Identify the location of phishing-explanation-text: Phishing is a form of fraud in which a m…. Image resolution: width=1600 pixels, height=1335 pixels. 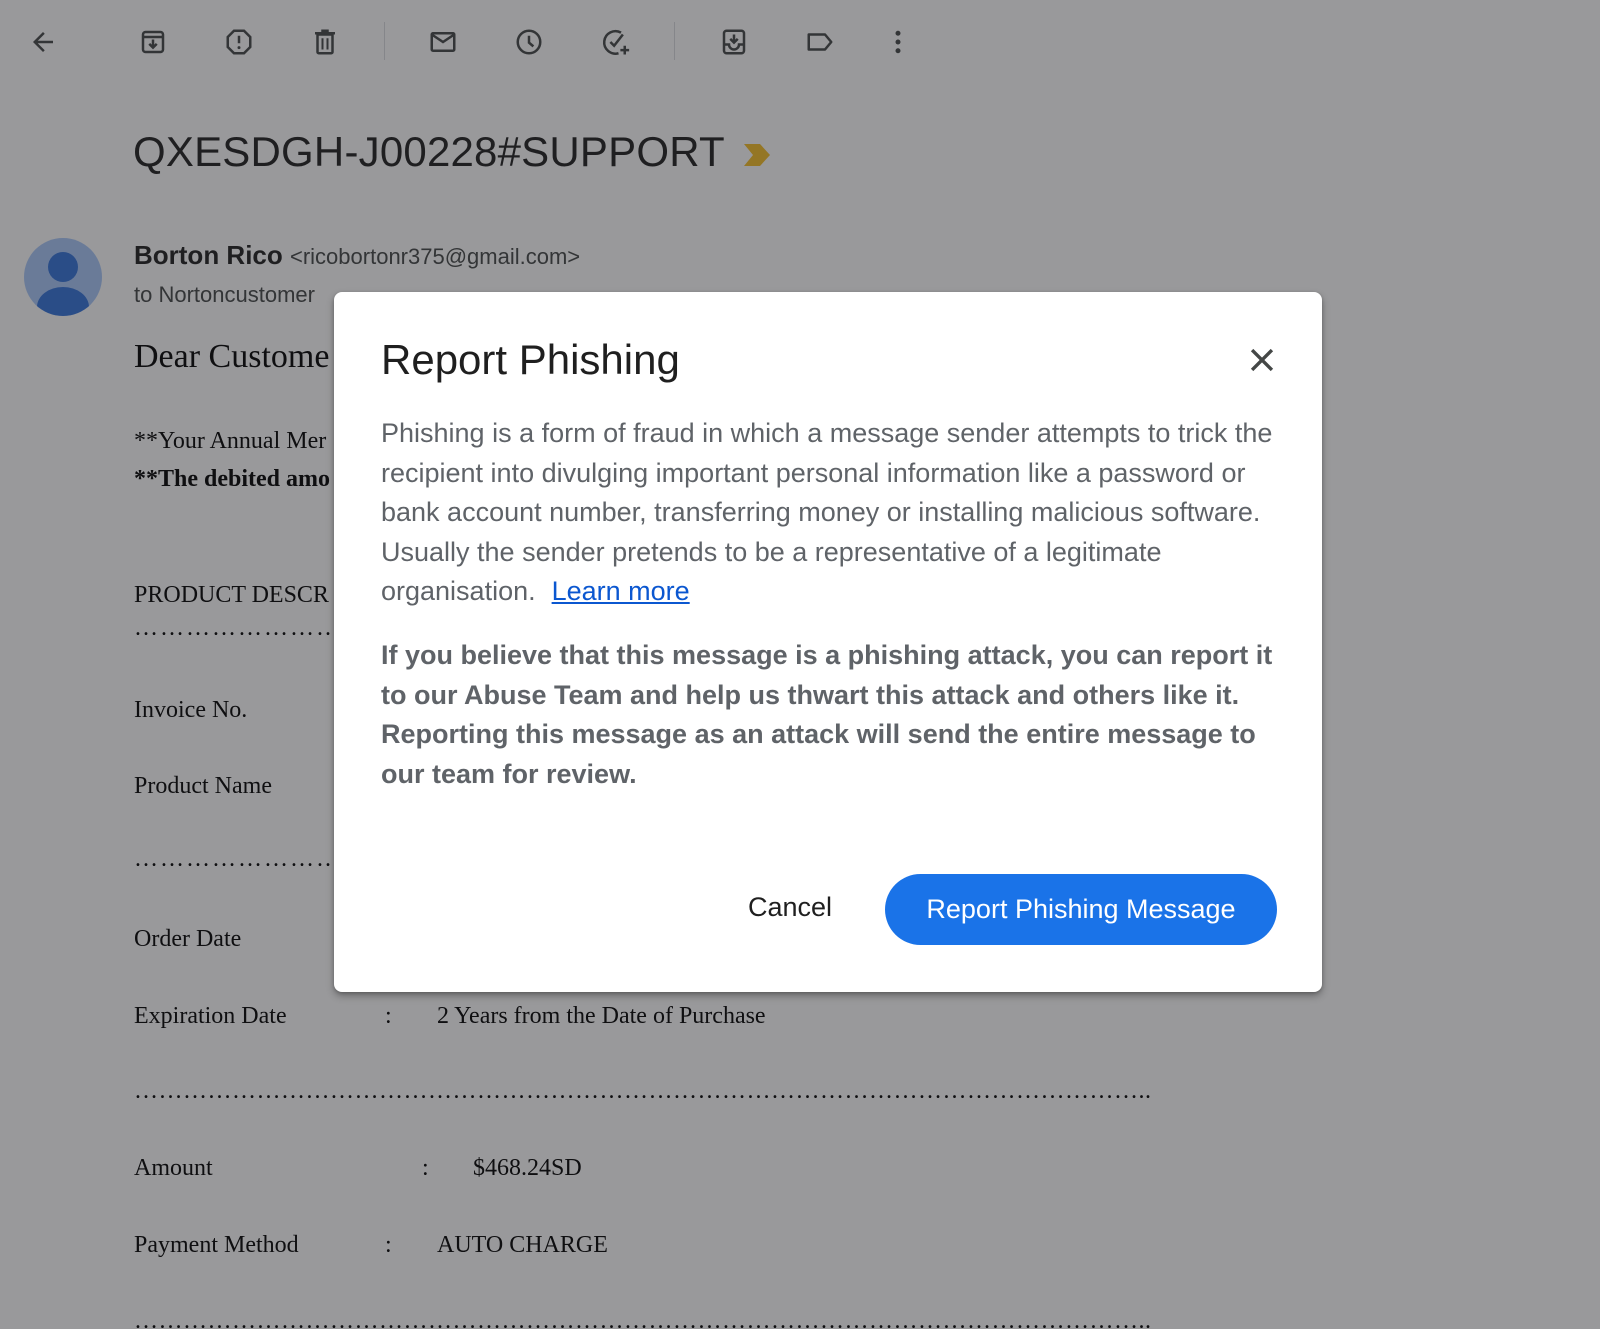
(827, 512).